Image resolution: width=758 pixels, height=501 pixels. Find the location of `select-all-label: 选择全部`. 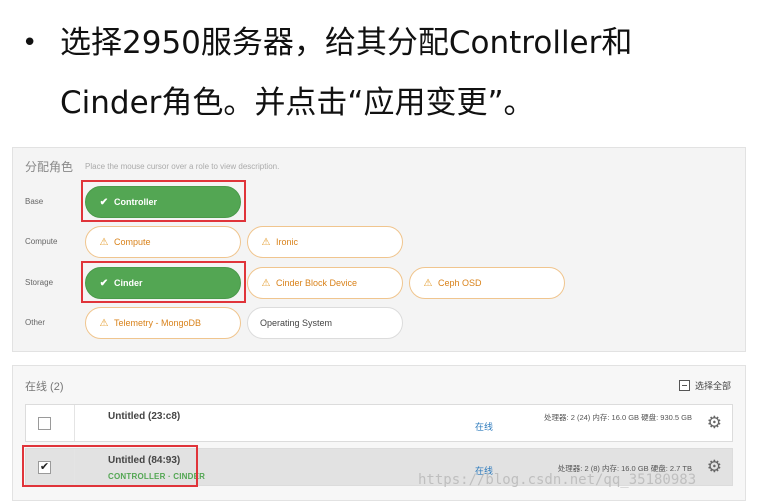

select-all-label: 选择全部 is located at coordinates (712, 386).